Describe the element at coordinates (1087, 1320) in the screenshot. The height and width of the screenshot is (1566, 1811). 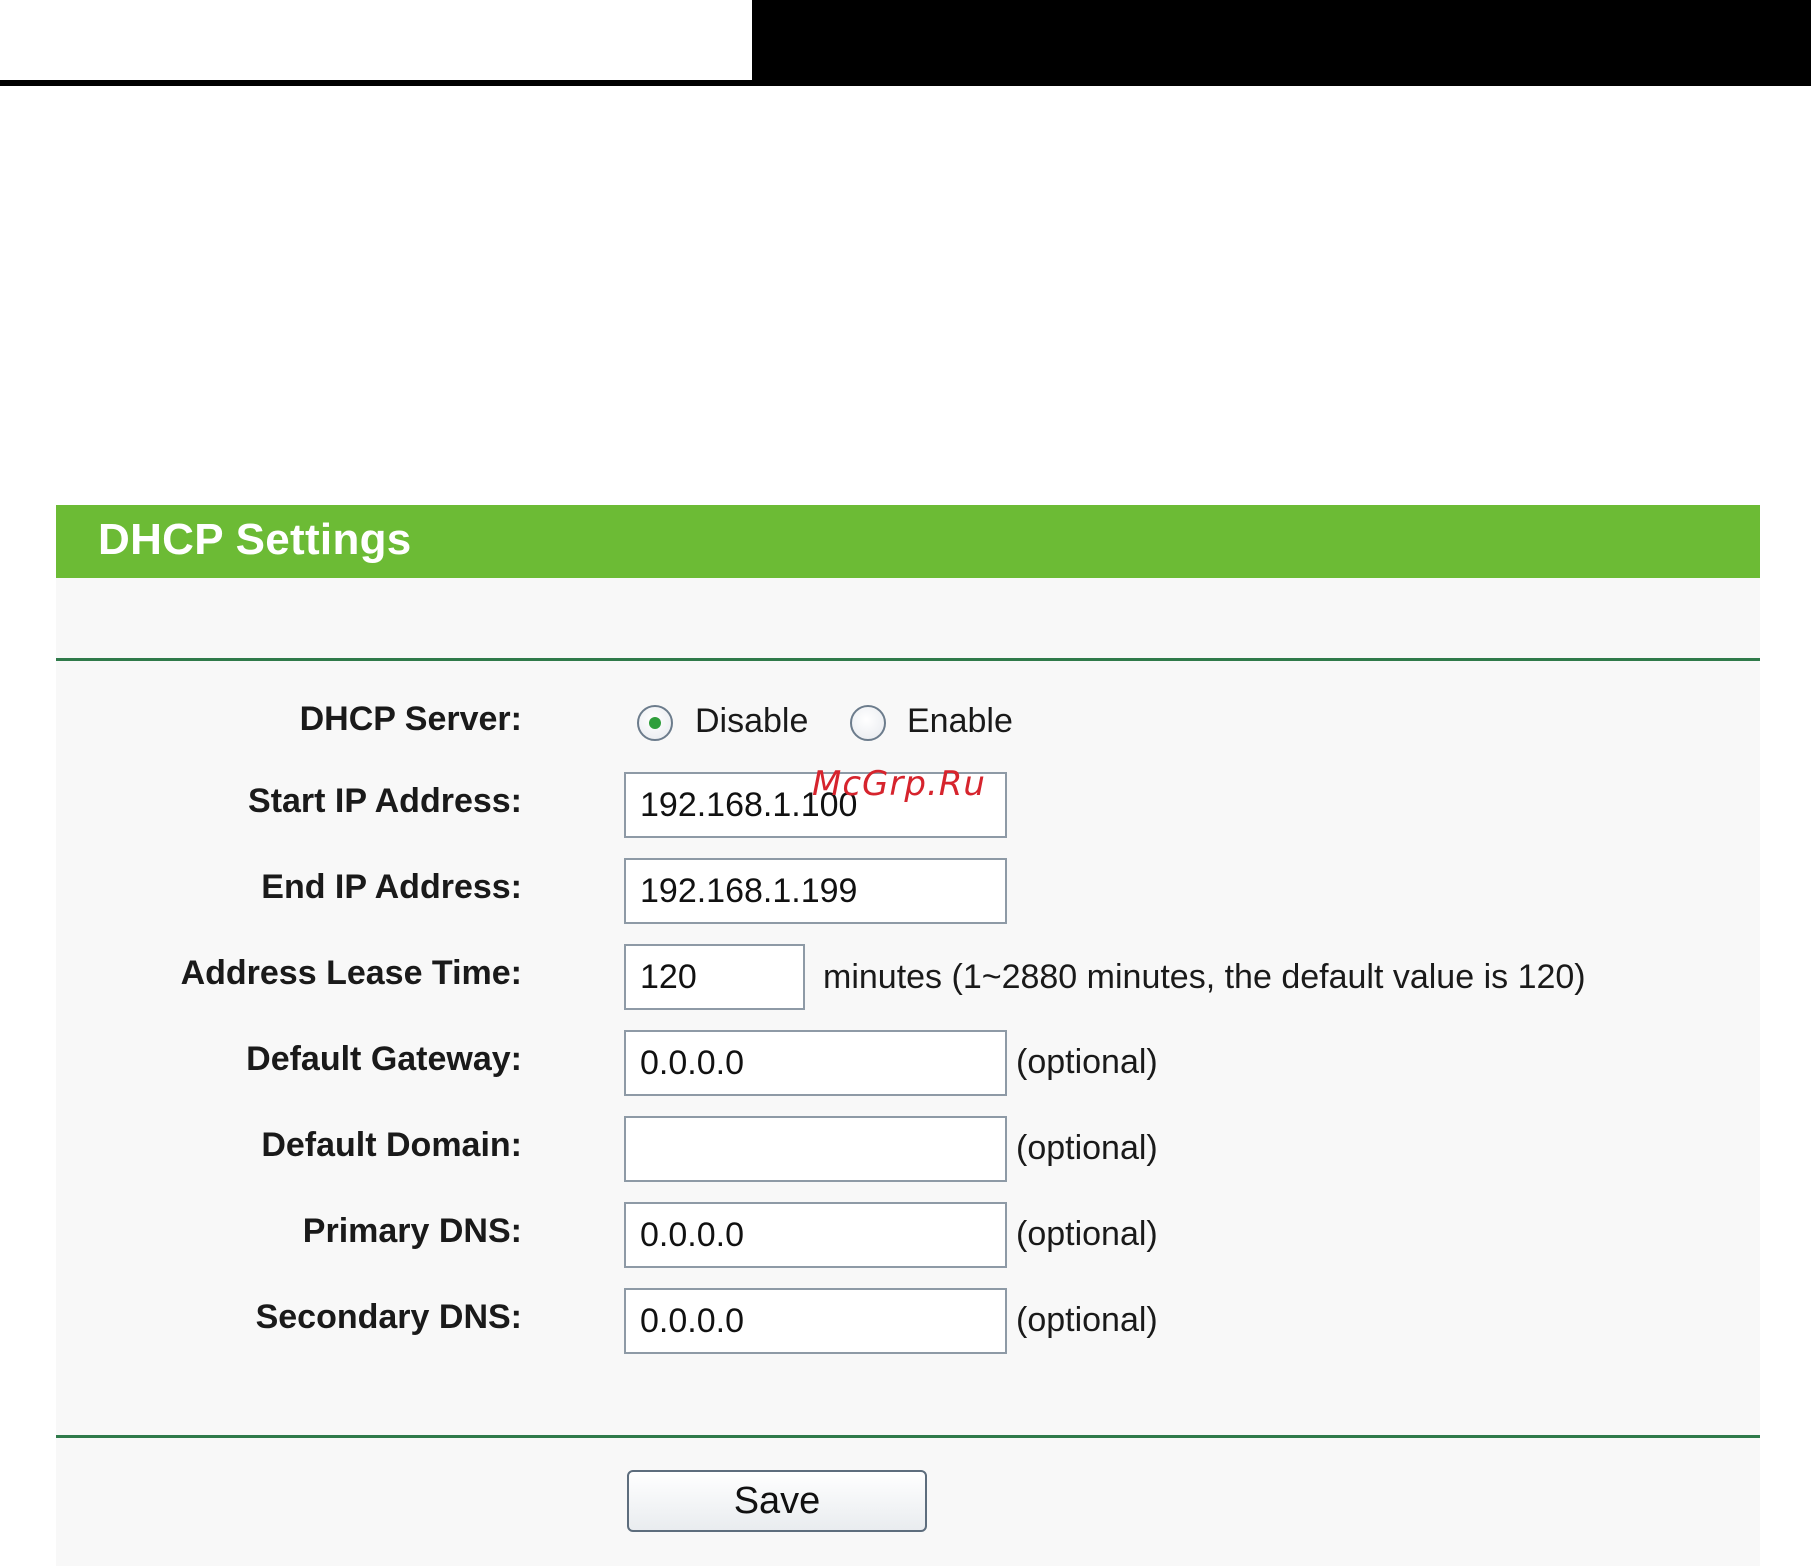
I see `secondary-dns-hint: (optional)` at that location.